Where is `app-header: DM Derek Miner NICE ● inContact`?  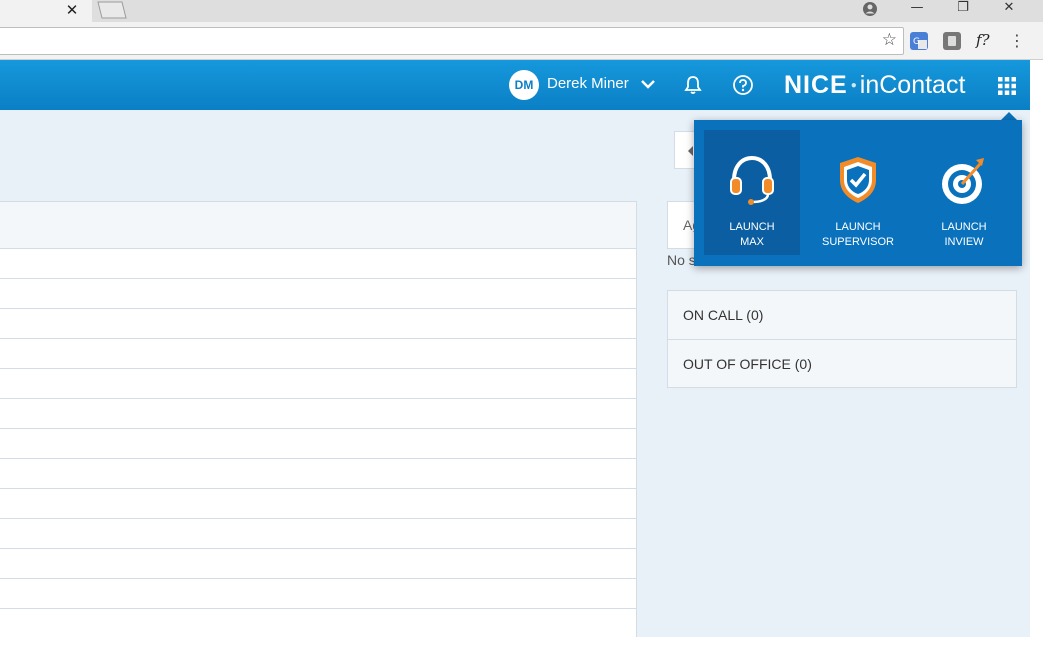 app-header: DM Derek Miner NICE ● inContact is located at coordinates (515, 85).